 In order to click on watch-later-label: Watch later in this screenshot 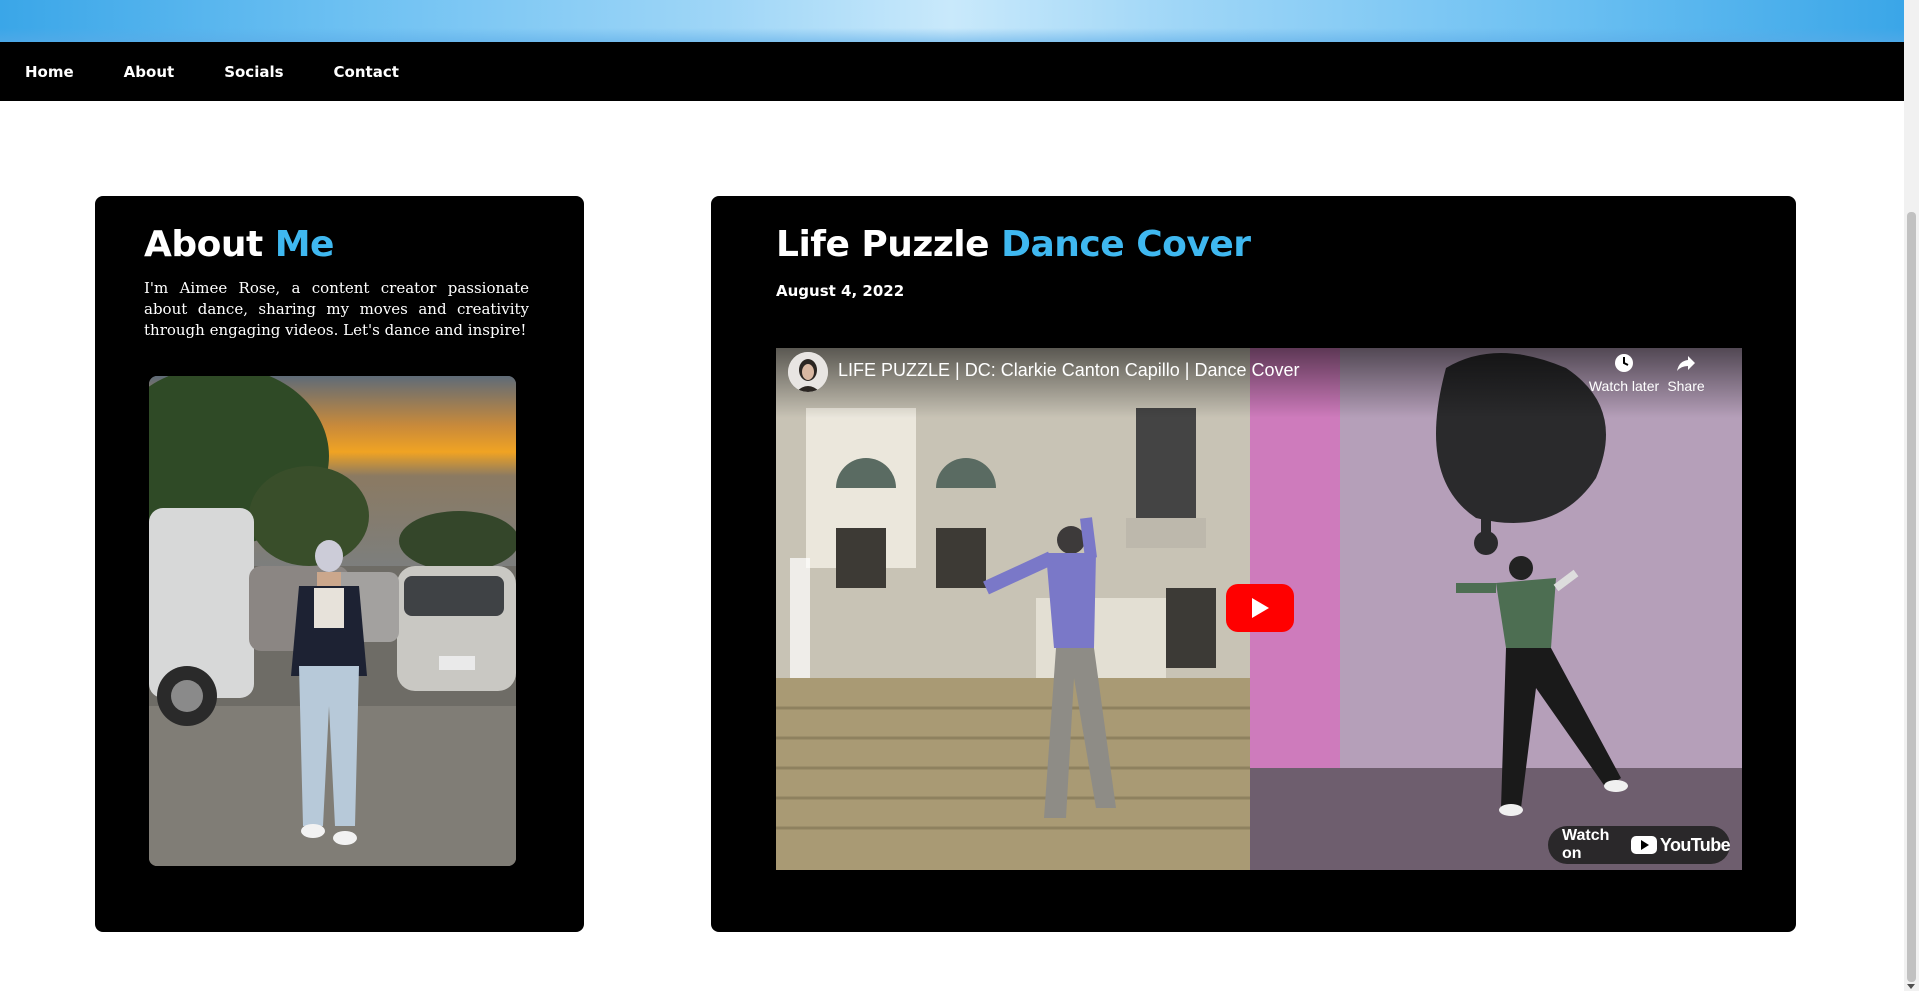, I will do `click(1624, 386)`.